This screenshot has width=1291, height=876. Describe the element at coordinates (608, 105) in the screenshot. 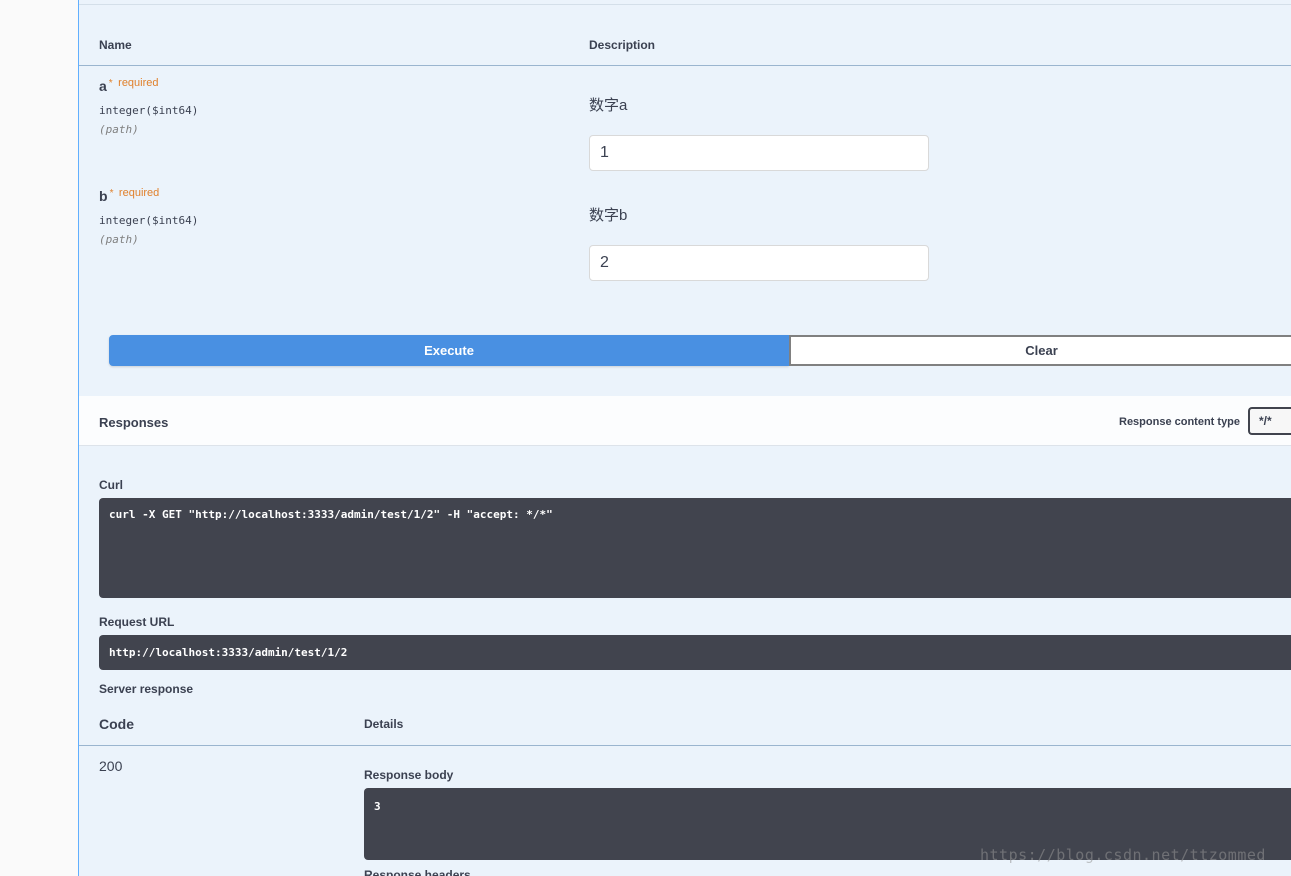

I see `param-description: 数字a` at that location.